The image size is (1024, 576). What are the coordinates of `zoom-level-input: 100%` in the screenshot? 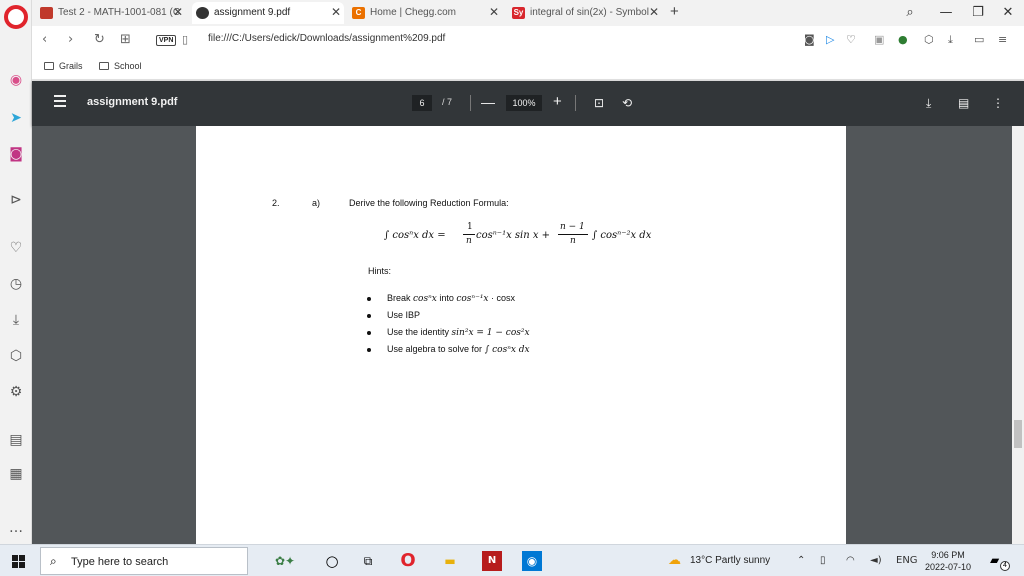 It's located at (524, 103).